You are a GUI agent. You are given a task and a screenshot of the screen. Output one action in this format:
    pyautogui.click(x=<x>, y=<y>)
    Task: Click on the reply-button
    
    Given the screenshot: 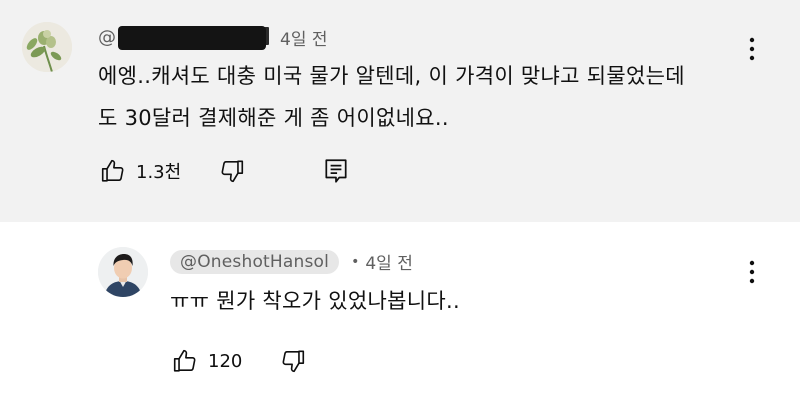 What is the action you would take?
    pyautogui.click(x=336, y=171)
    